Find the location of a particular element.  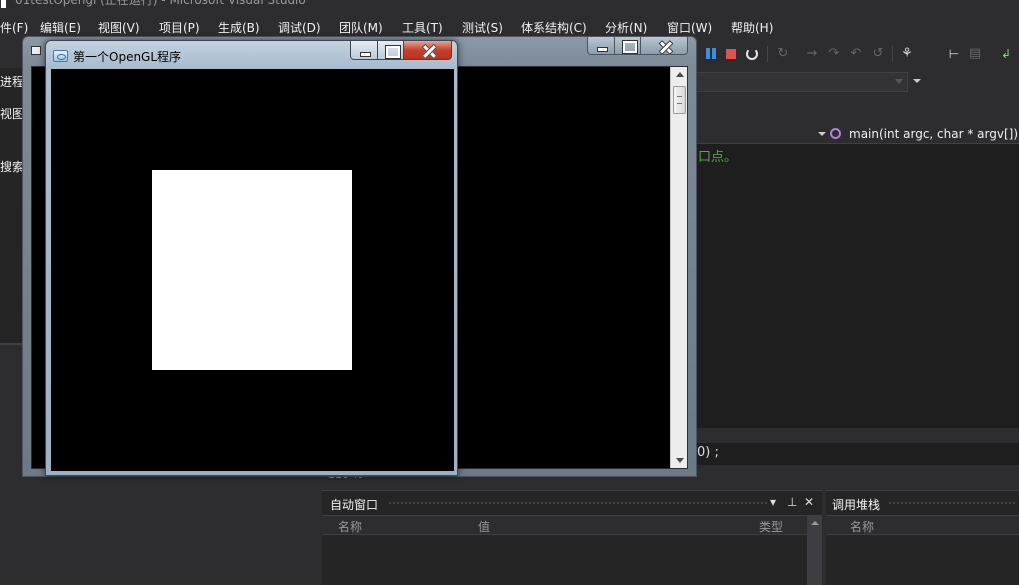

menu-test: 测试(S) is located at coordinates (482, 28).